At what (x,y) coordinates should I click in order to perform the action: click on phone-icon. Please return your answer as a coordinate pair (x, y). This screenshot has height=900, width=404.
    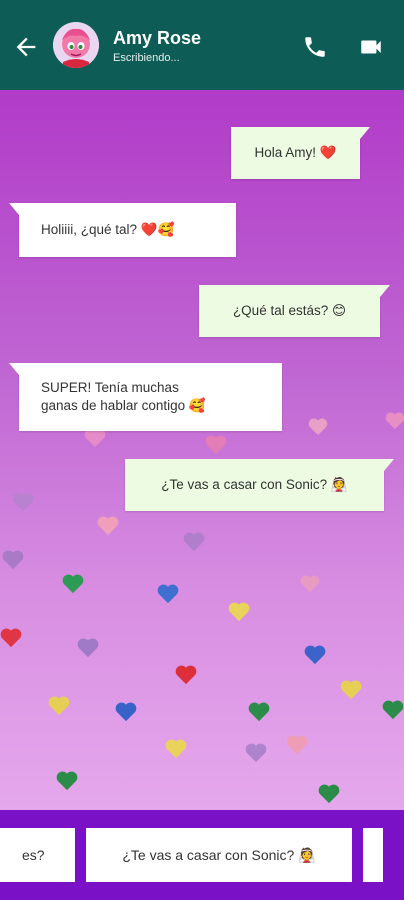
    Looking at the image, I should click on (315, 47).